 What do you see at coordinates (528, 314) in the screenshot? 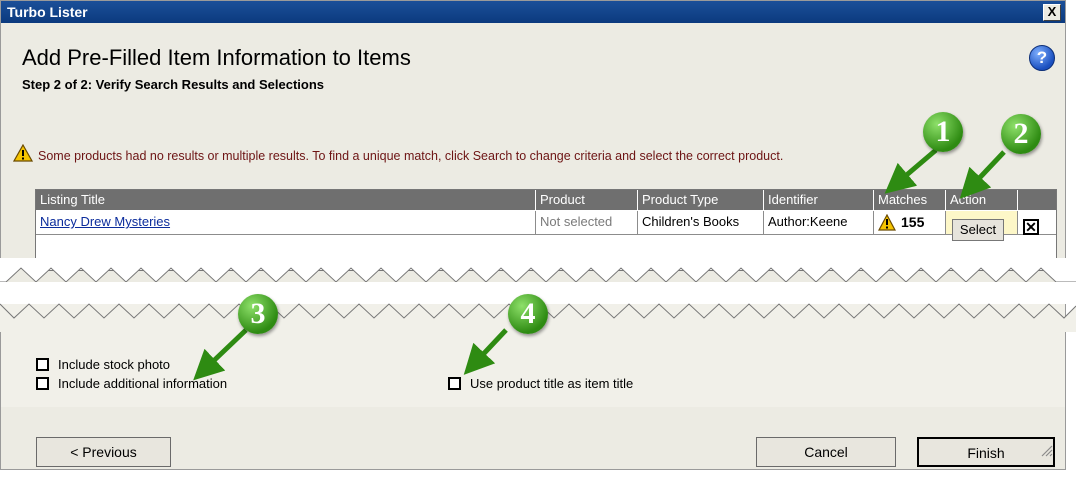
I see `callout-badge-4: 4` at bounding box center [528, 314].